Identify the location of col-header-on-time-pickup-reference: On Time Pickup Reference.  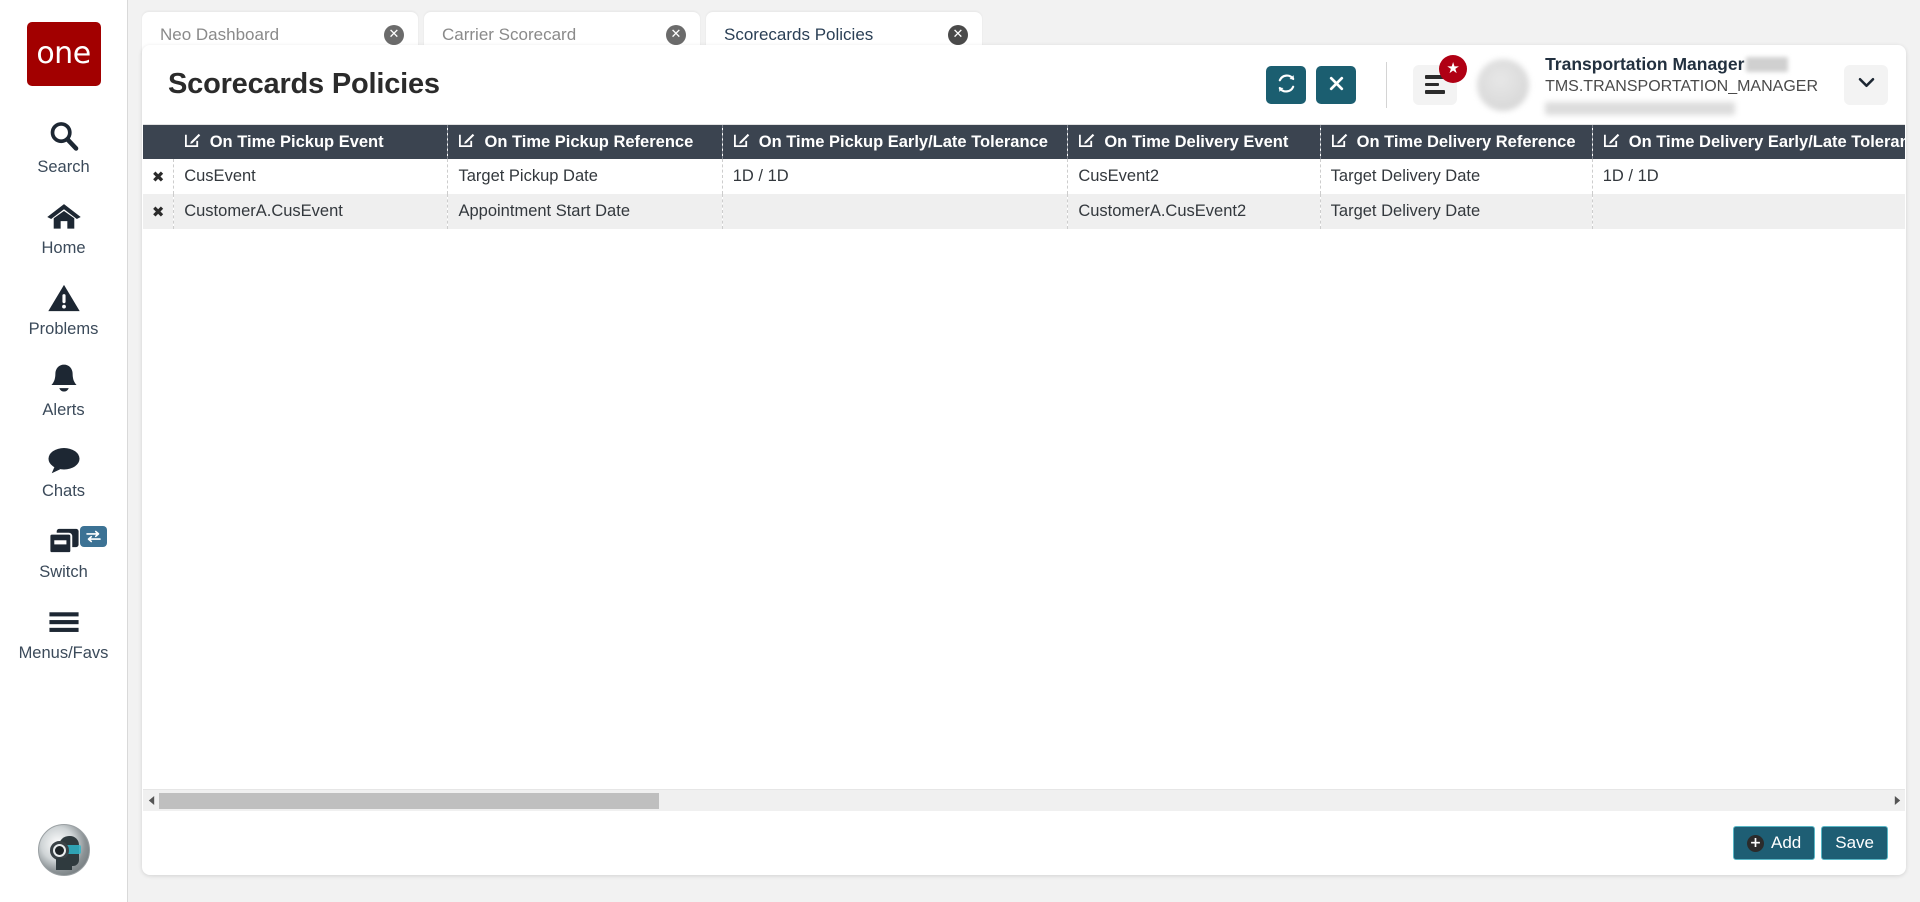
(585, 142).